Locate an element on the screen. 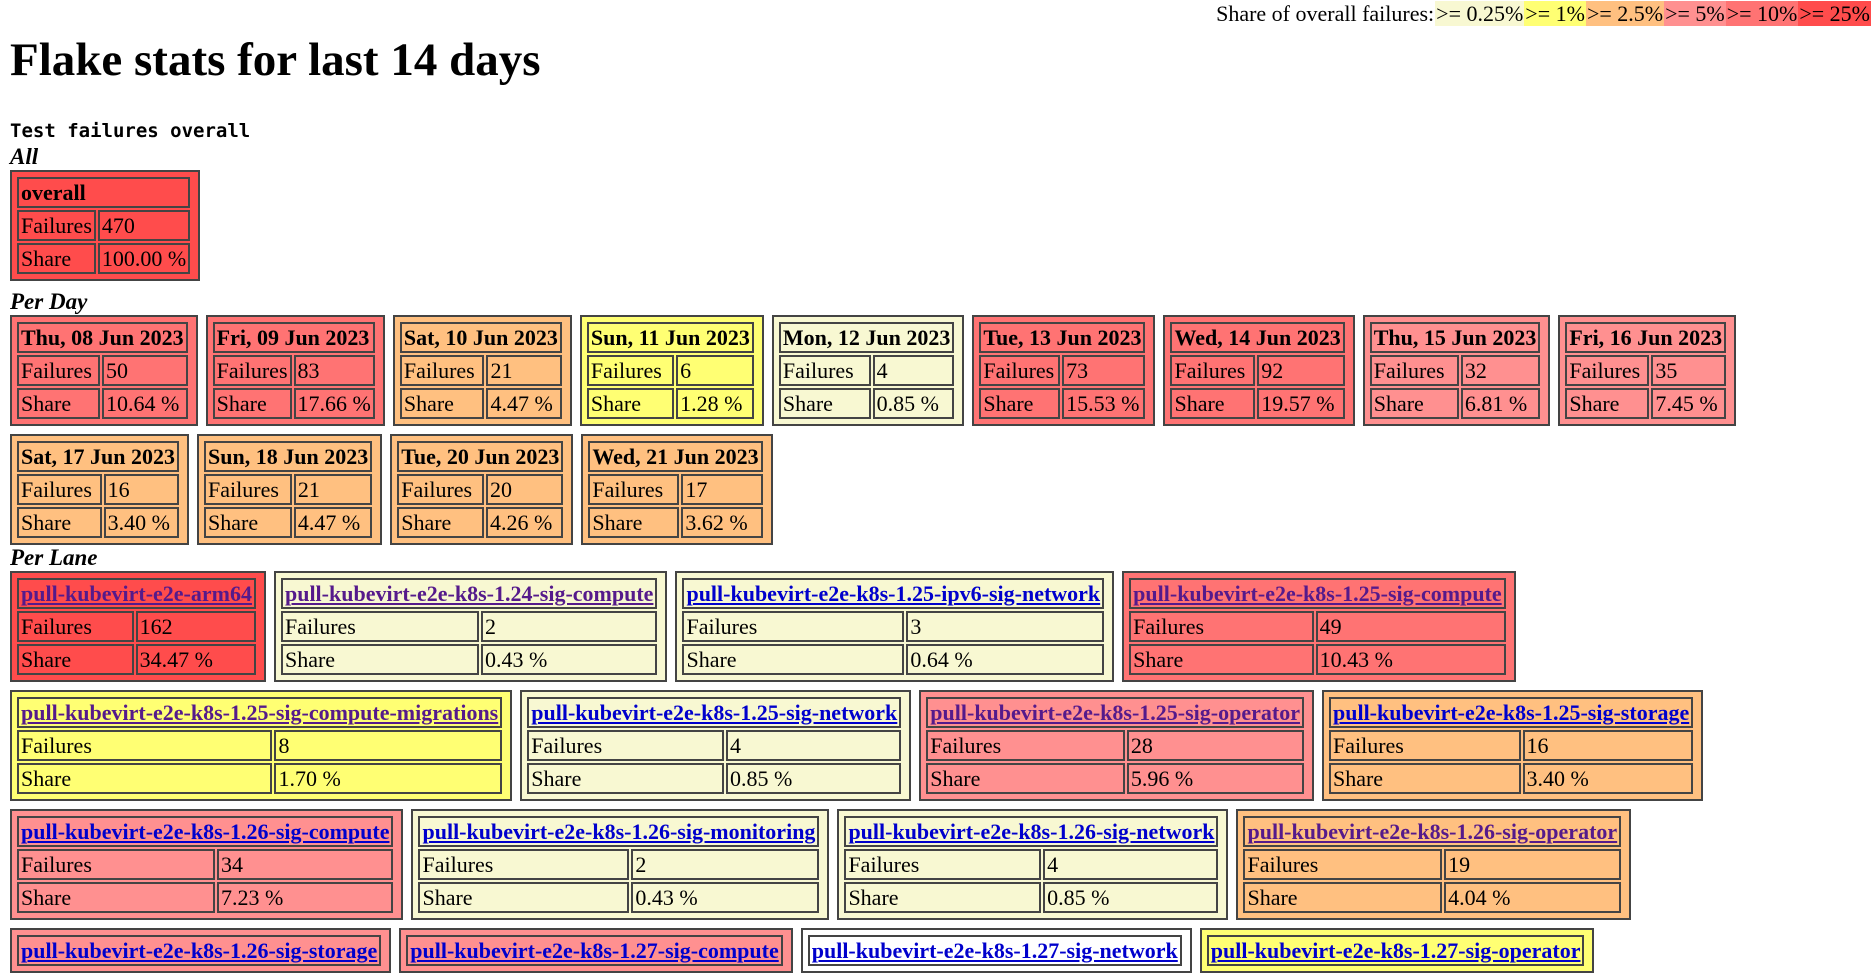  stat-card-per-day-12: Wed, 21 Jun 2023 Failures 17 Share 3.62 % is located at coordinates (677, 489).